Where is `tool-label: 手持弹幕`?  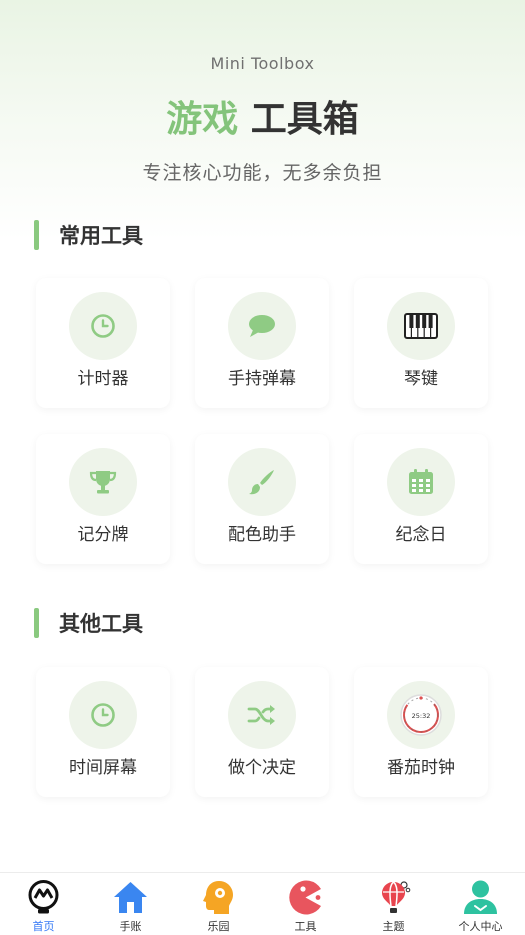
tool-label: 手持弹幕 is located at coordinates (262, 379).